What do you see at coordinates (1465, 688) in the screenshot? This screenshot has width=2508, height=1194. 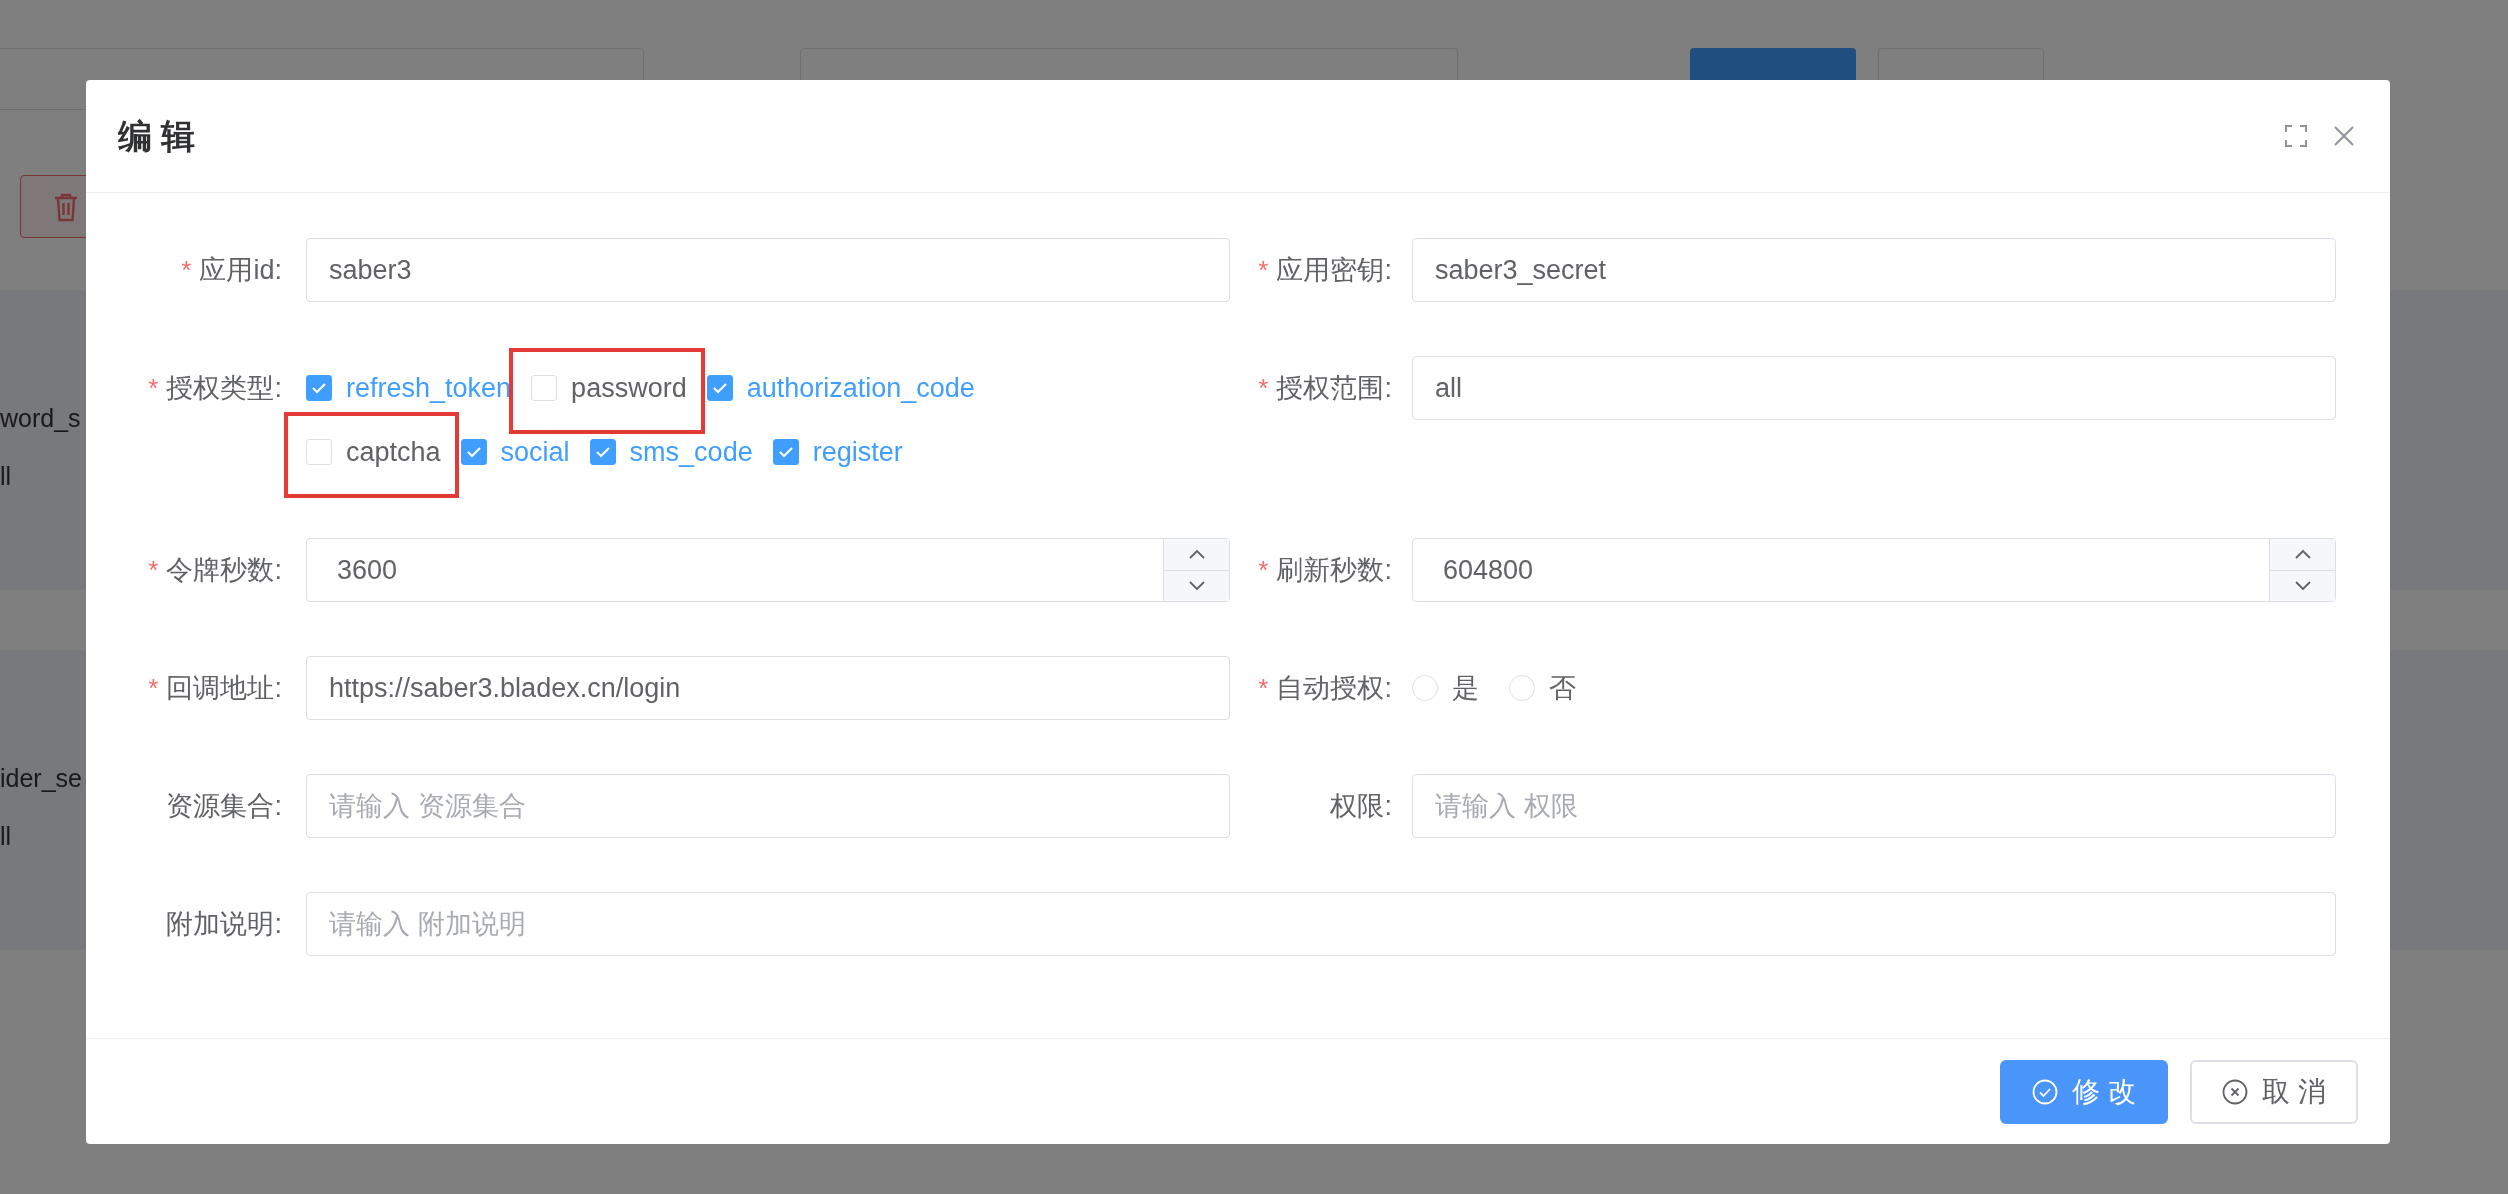 I see `radio-label: 是` at bounding box center [1465, 688].